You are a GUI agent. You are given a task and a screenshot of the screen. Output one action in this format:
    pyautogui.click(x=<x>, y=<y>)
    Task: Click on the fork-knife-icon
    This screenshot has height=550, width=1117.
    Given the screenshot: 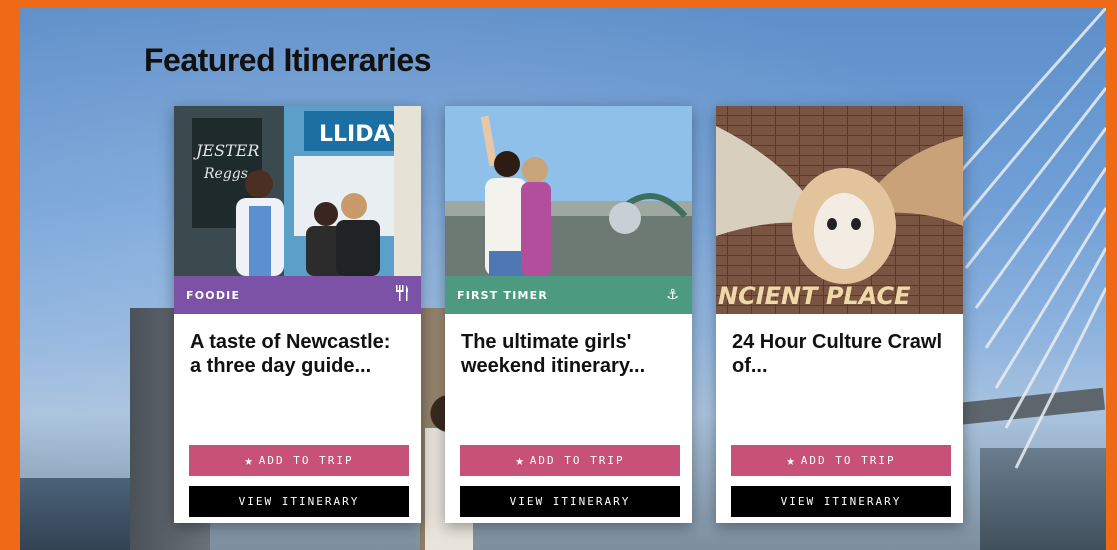 What is the action you would take?
    pyautogui.click(x=402, y=295)
    